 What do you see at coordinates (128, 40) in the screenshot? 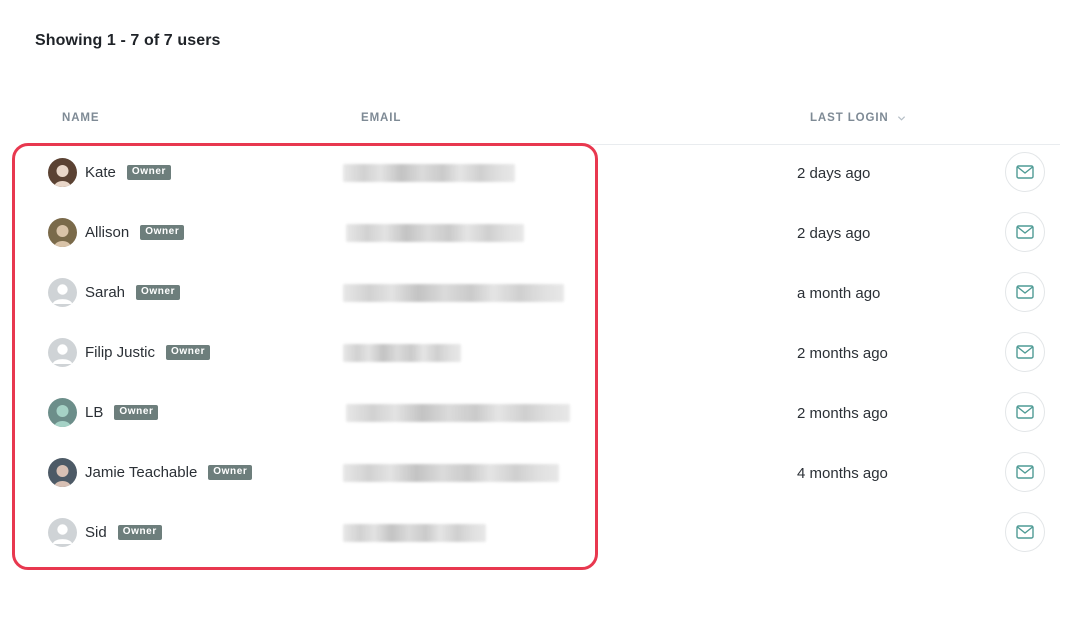
I see `users-summary: Showing 1 - 7 of 7 users` at bounding box center [128, 40].